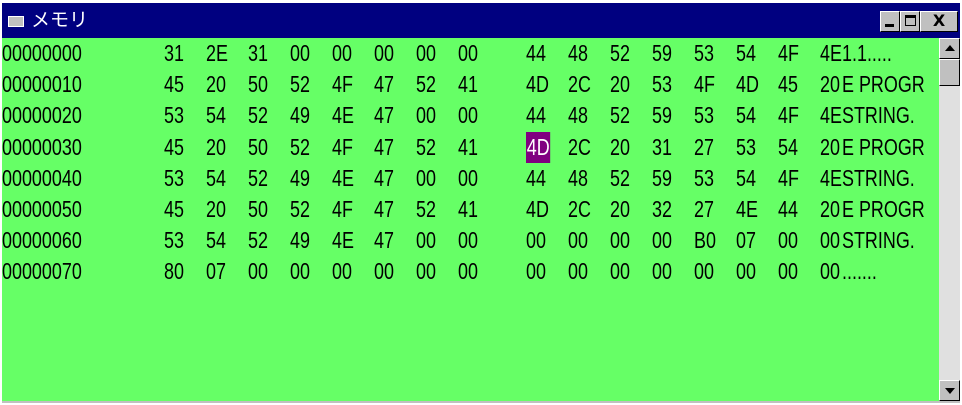 The image size is (962, 405). I want to click on byte-cell: 2E, so click(217, 53).